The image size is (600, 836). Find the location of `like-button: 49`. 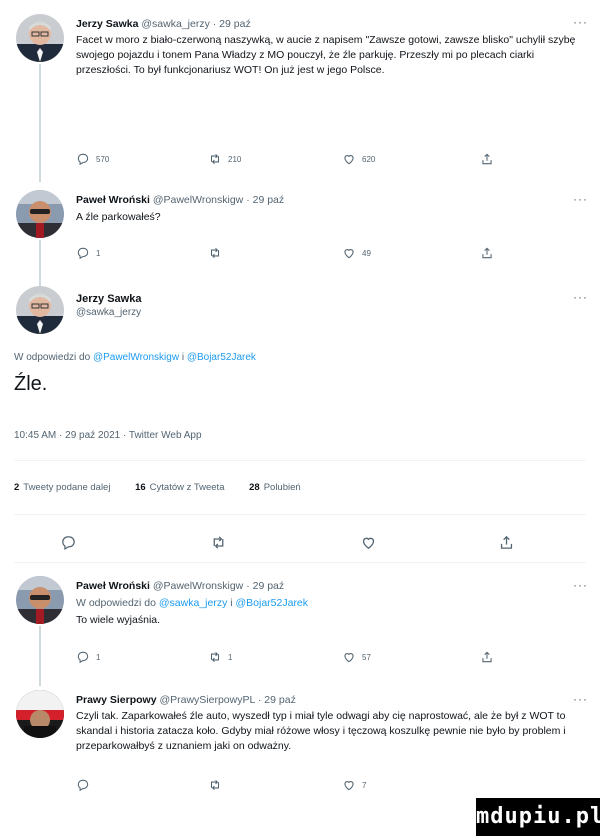

like-button: 49 is located at coordinates (356, 253).